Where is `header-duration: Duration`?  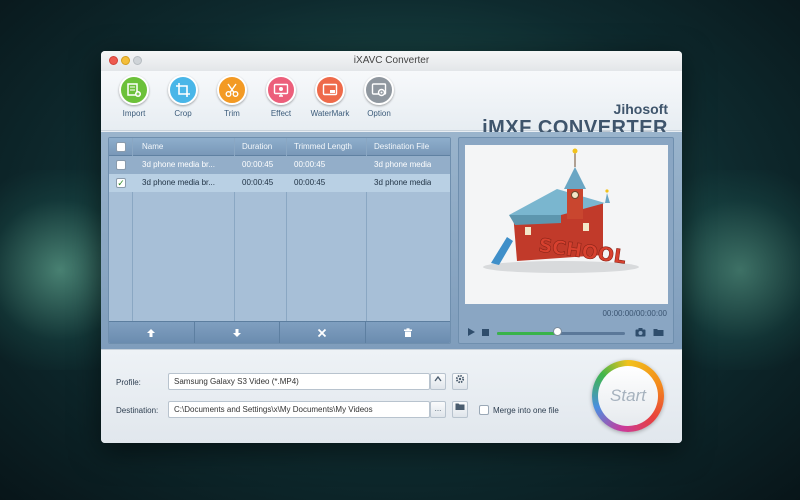
header-duration: Duration is located at coordinates (257, 147).